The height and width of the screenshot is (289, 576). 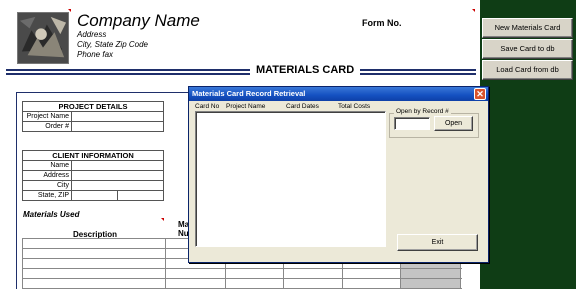 I want to click on order-number-field, so click(x=117, y=126).